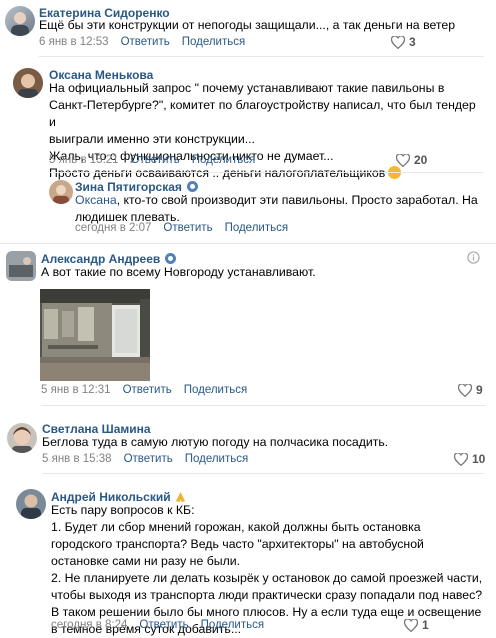 This screenshot has height=638, width=496. I want to click on comment-meta: сегодня в 2:07 Ответить Поделиться, so click(187, 228).